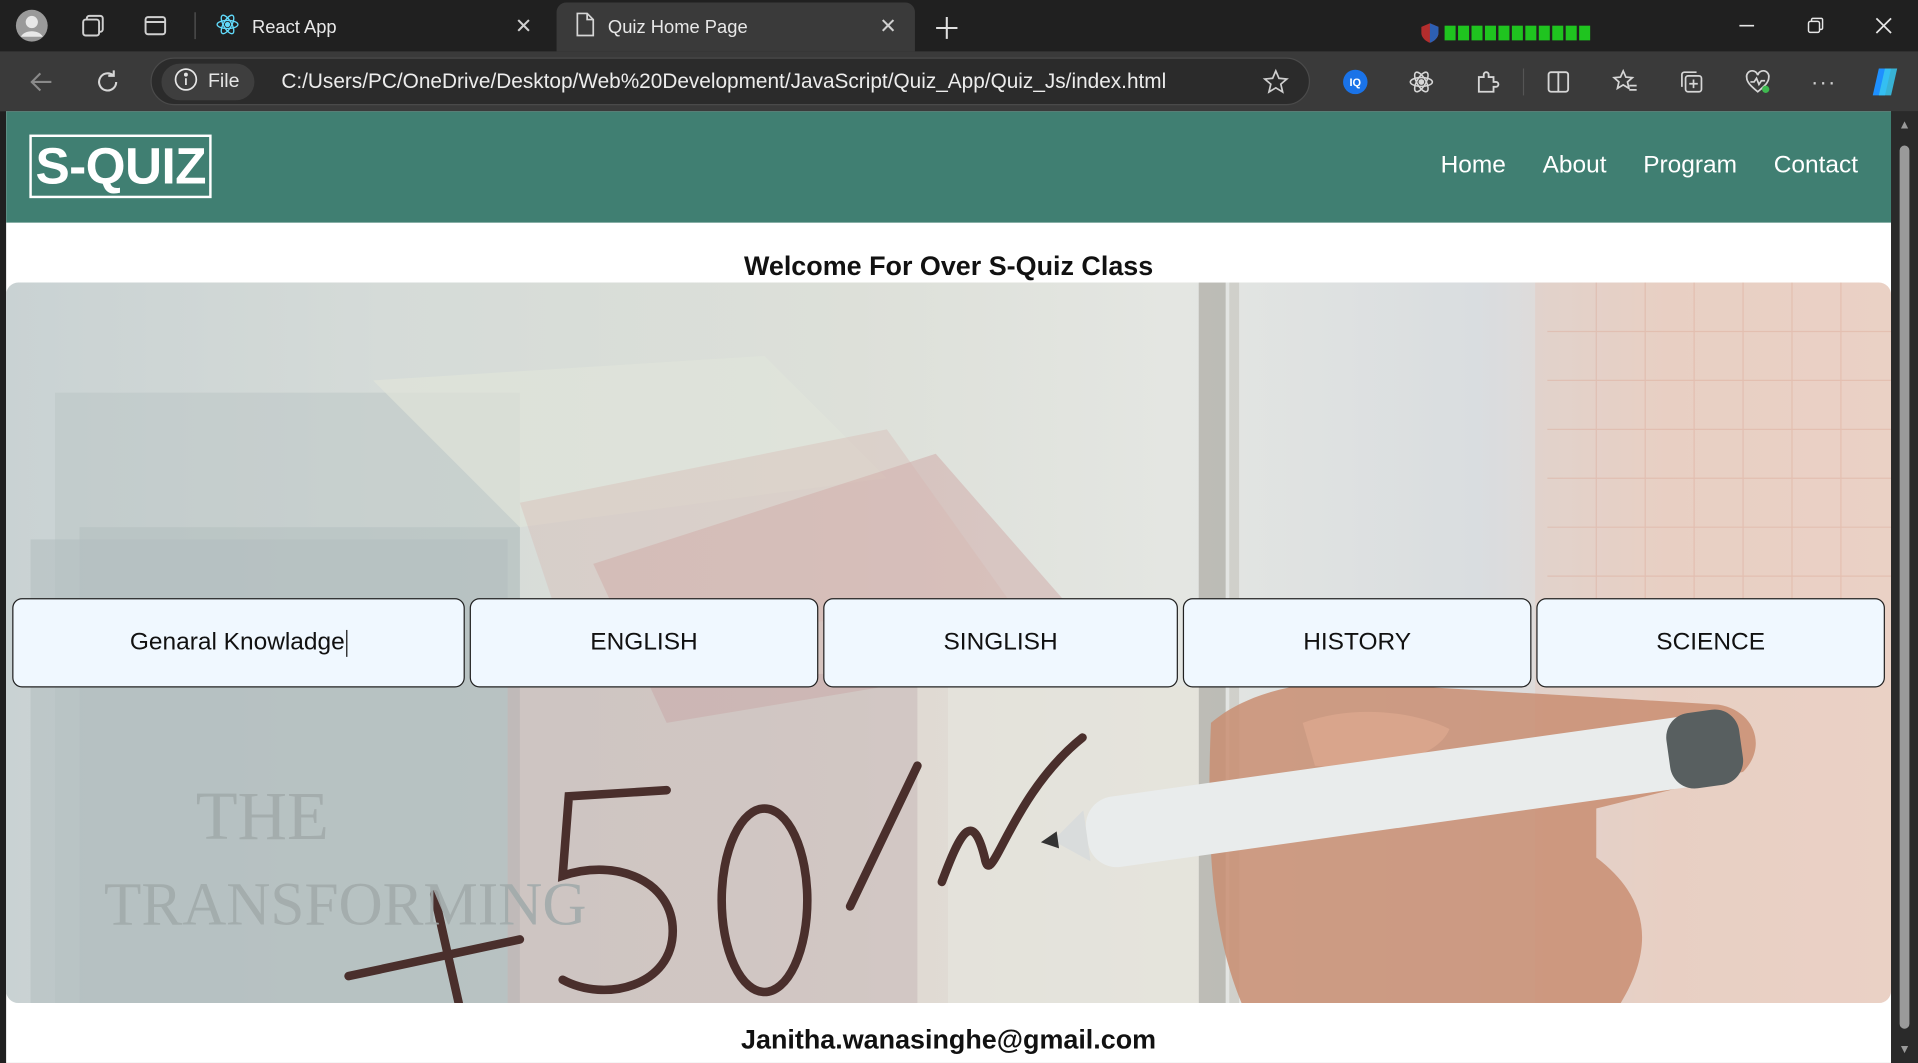  I want to click on extensions-puzzle-icon, so click(1487, 82).